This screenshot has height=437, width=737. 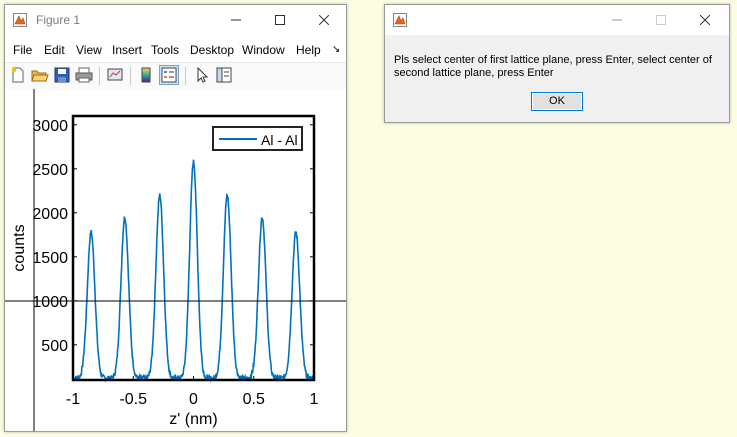 I want to click on save-icon, so click(x=62, y=75).